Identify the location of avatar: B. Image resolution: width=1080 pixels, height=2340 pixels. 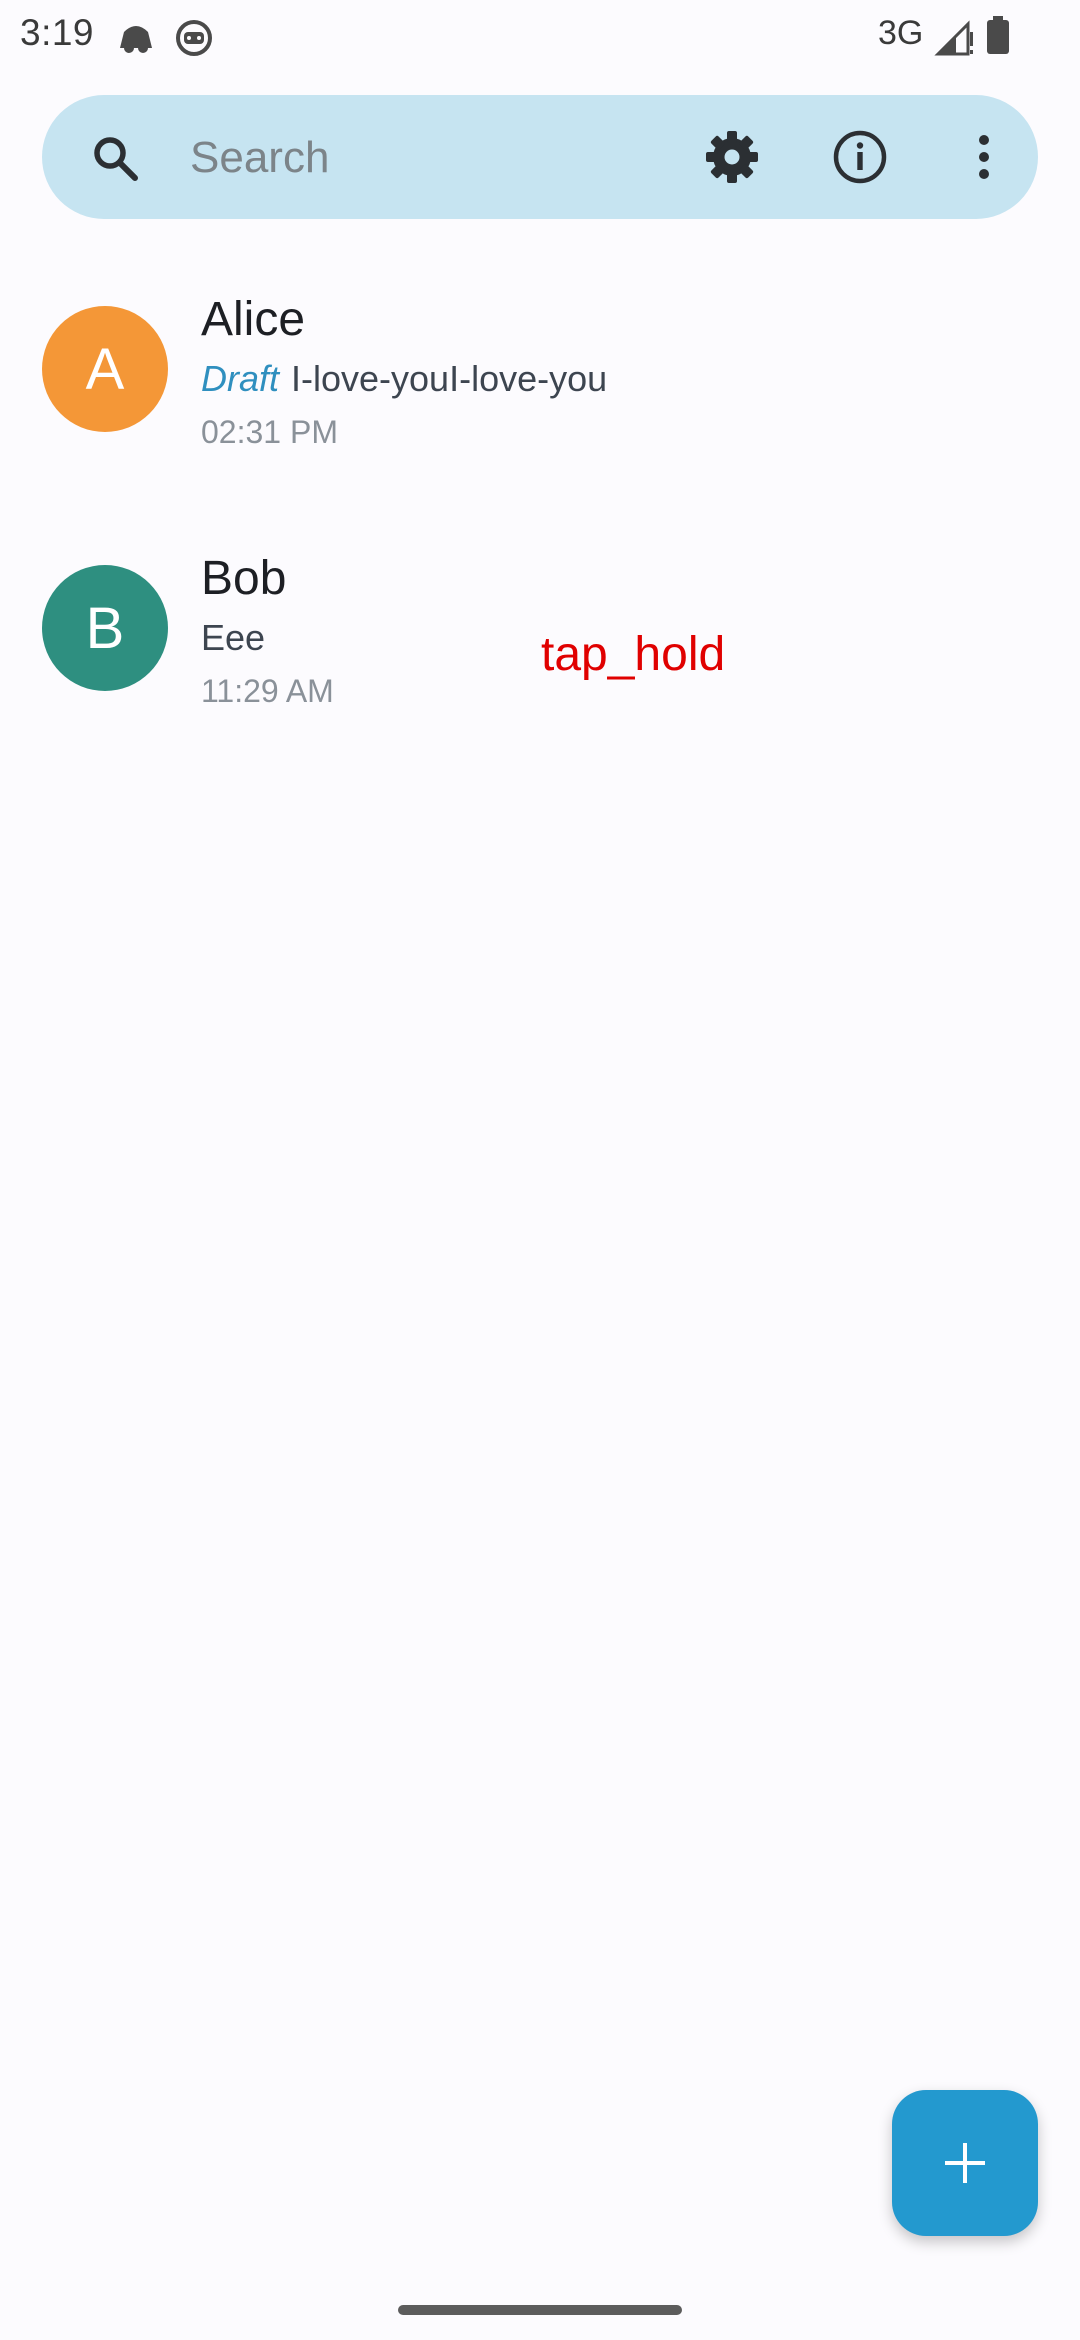
(105, 628).